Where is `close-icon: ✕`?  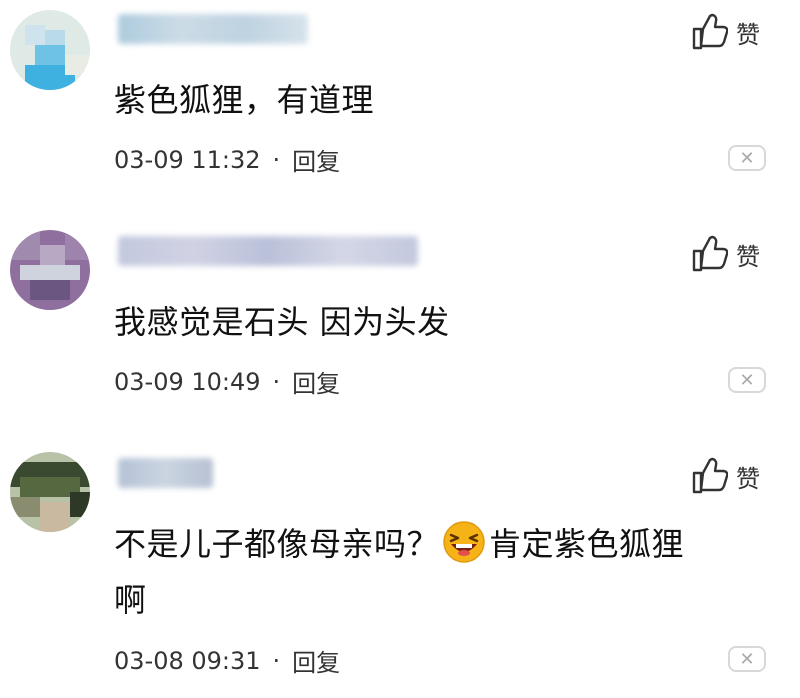 close-icon: ✕ is located at coordinates (747, 659).